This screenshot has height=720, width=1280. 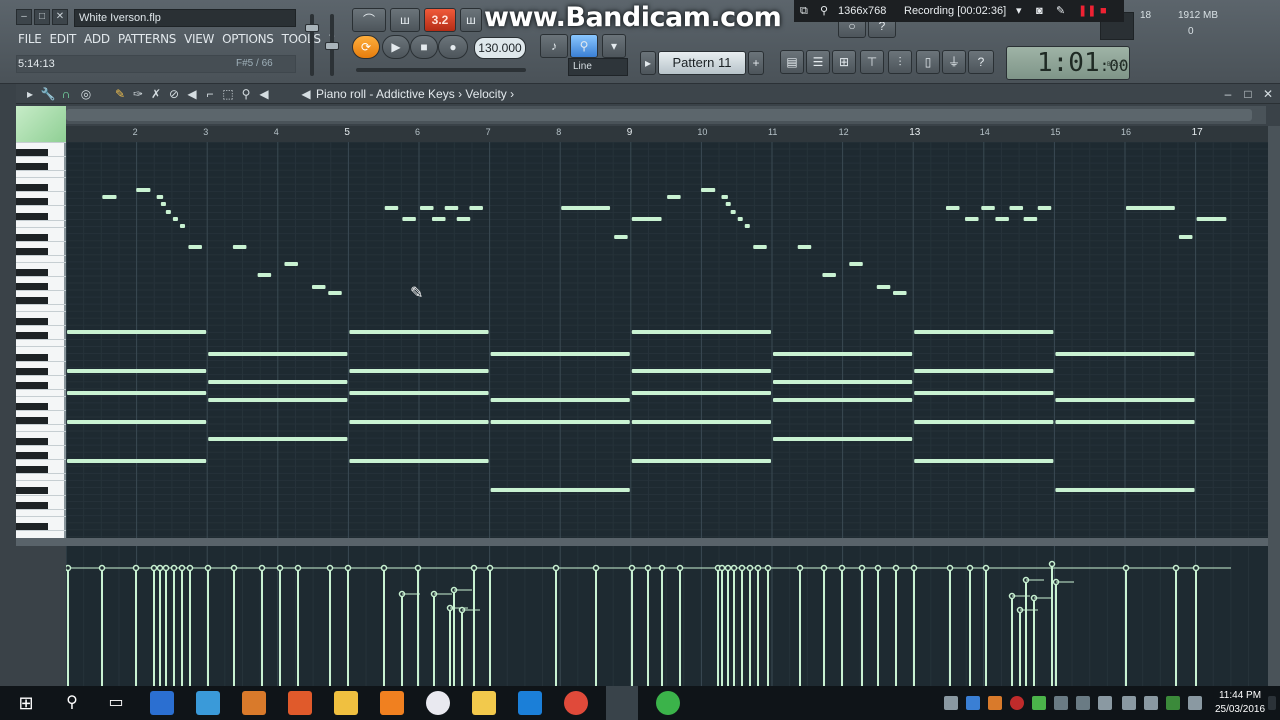 What do you see at coordinates (1248, 94) in the screenshot?
I see `maximize-icon: □` at bounding box center [1248, 94].